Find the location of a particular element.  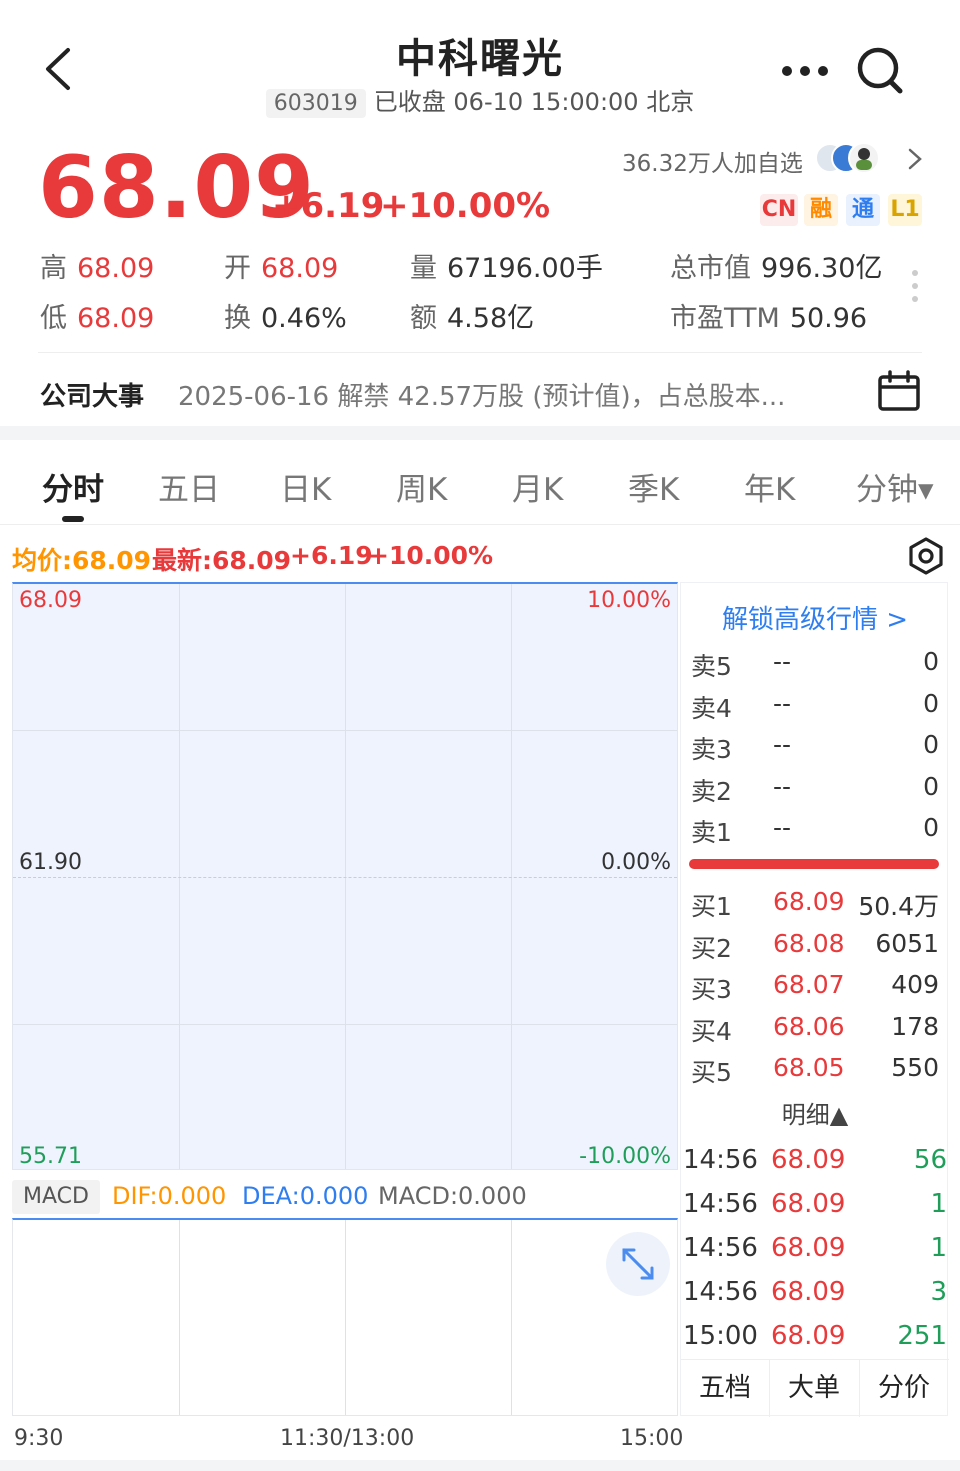

trade-tick-row: 14:56 68.09 56 is located at coordinates (815, 1165).